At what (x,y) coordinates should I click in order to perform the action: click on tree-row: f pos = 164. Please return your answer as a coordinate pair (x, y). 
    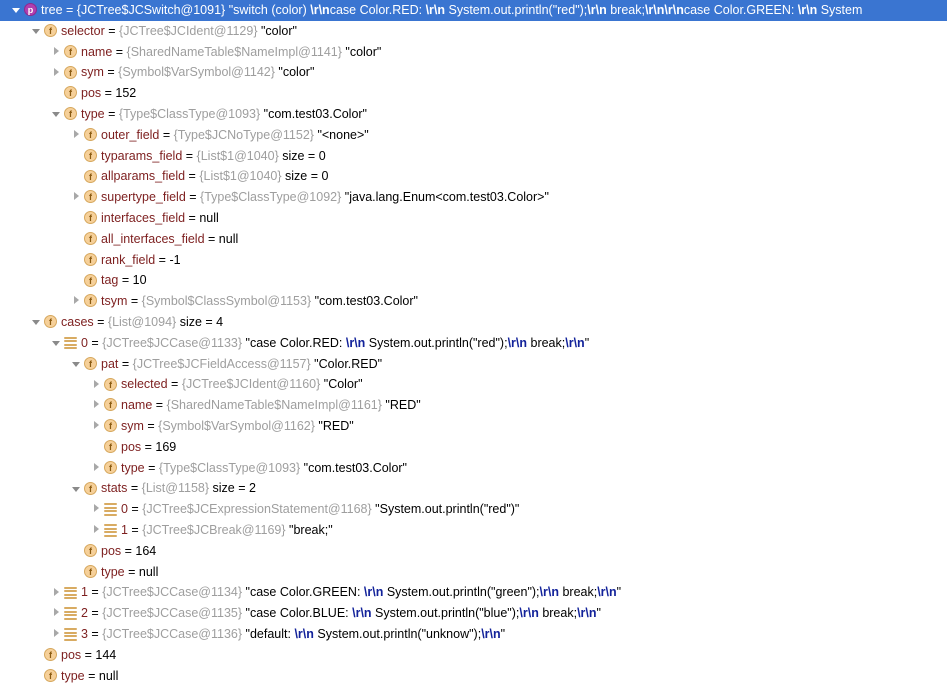
    Looking at the image, I should click on (473, 551).